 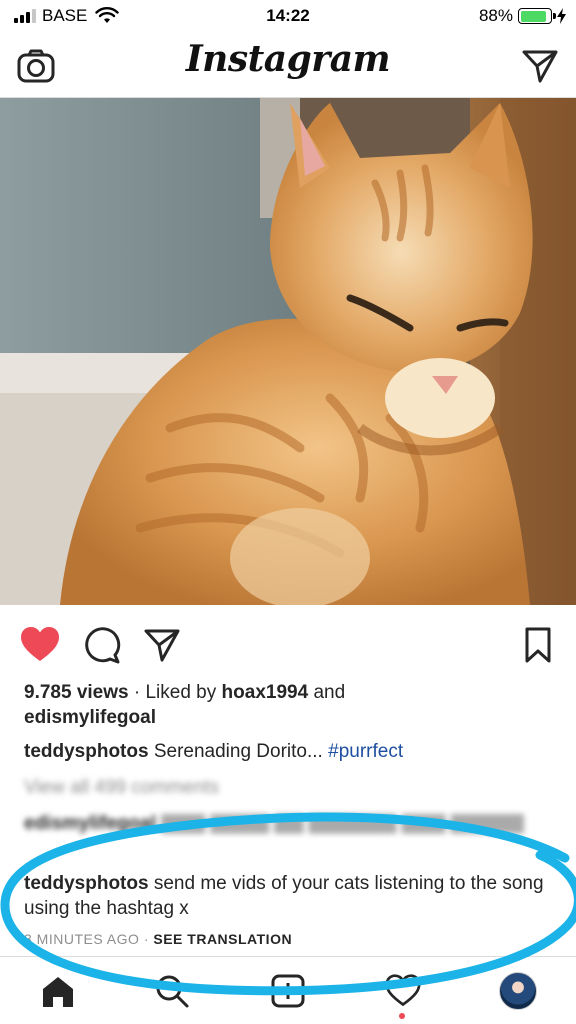 I want to click on hashtag-link: #purrfect, so click(x=365, y=751).